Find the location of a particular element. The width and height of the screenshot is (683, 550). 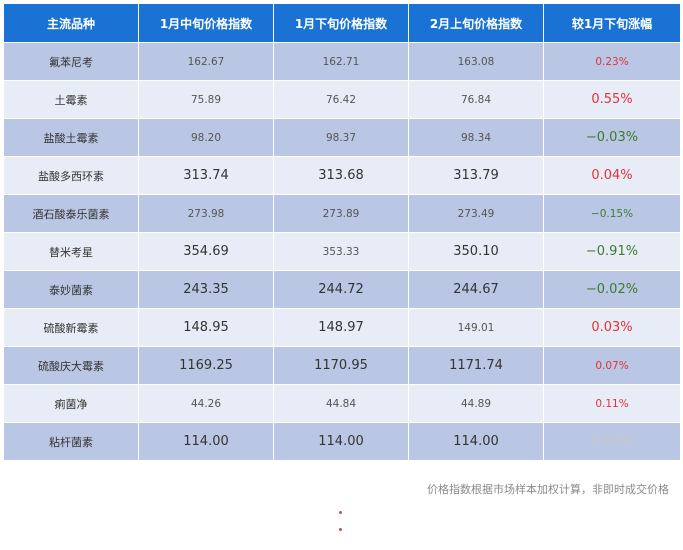

change-cell: 0.55% is located at coordinates (612, 99).